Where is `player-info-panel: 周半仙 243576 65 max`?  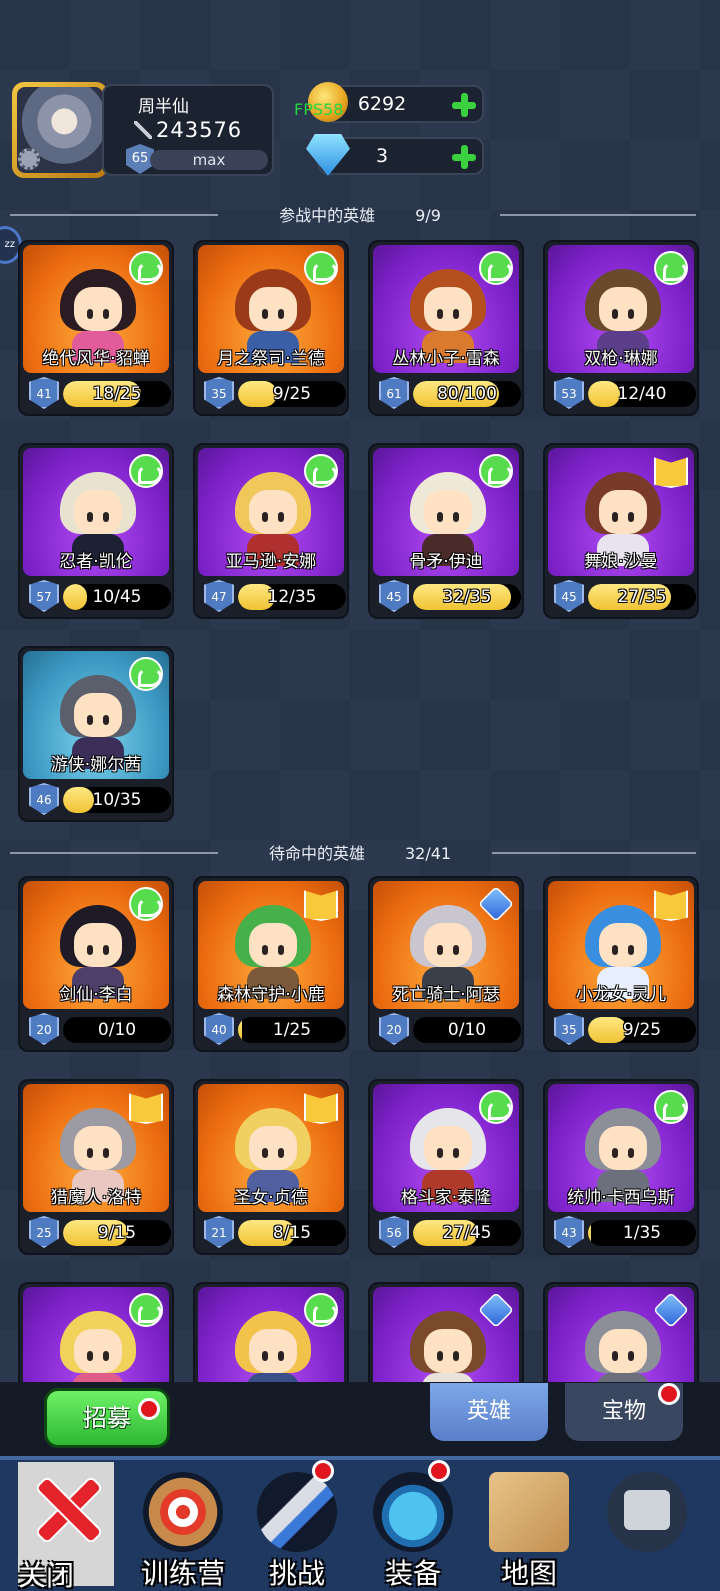
player-info-panel: 周半仙 243576 65 max is located at coordinates (188, 130).